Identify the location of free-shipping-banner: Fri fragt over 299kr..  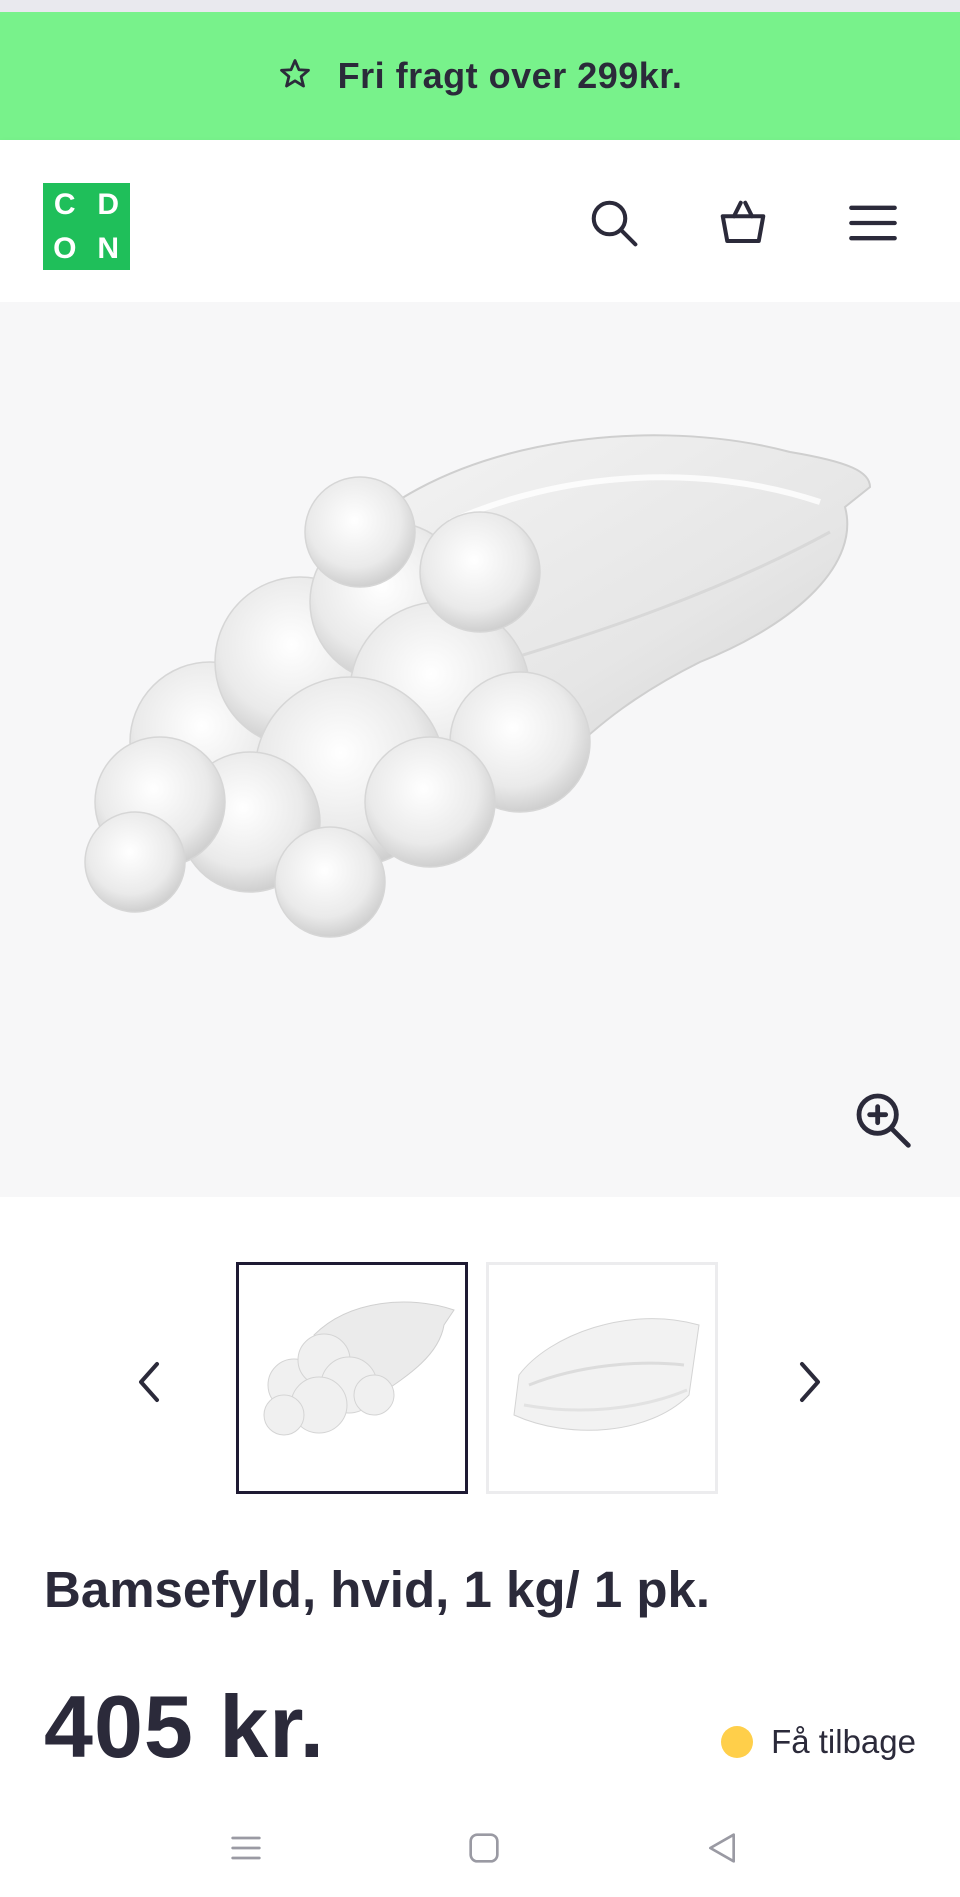
(480, 76).